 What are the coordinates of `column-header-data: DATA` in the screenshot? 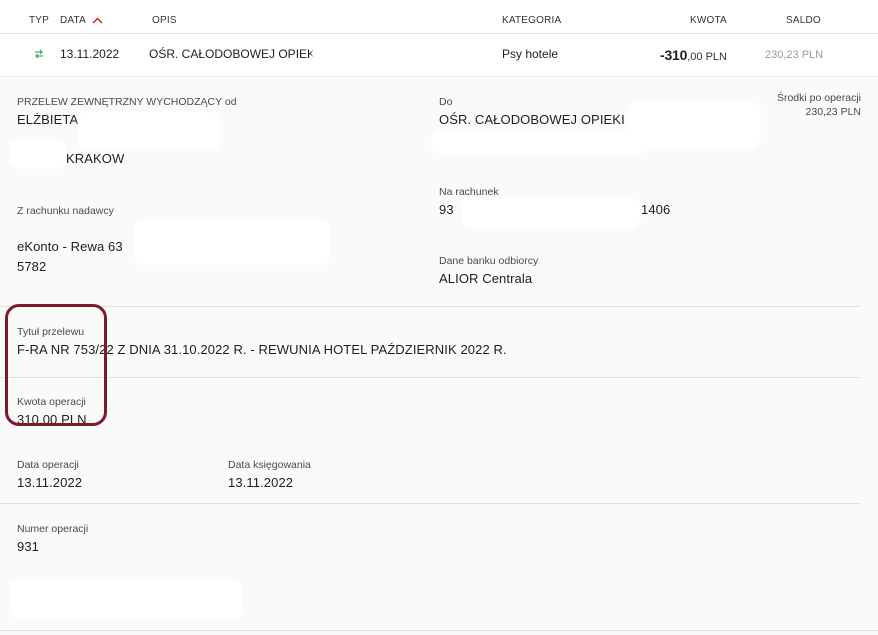 It's located at (81, 20).